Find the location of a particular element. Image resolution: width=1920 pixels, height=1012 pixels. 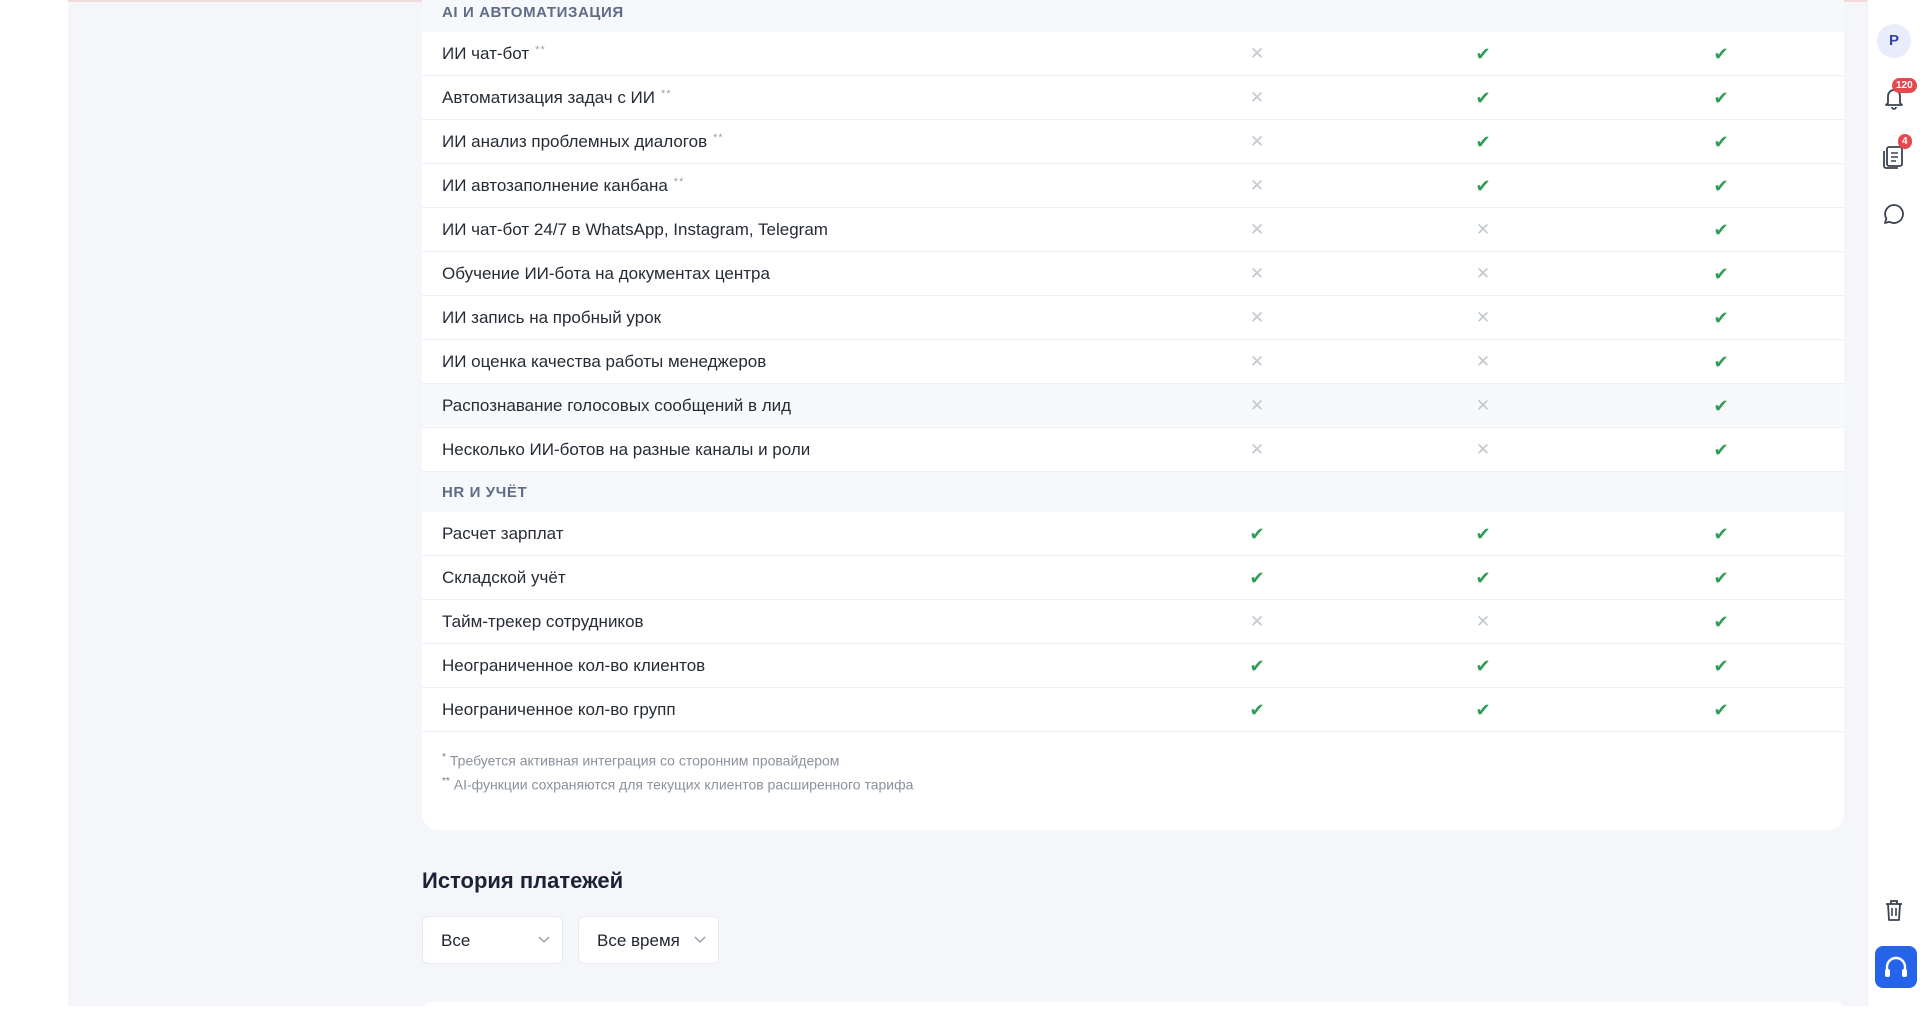

feature-label: ИИ оценка качества работы менеджеров is located at coordinates (604, 362).